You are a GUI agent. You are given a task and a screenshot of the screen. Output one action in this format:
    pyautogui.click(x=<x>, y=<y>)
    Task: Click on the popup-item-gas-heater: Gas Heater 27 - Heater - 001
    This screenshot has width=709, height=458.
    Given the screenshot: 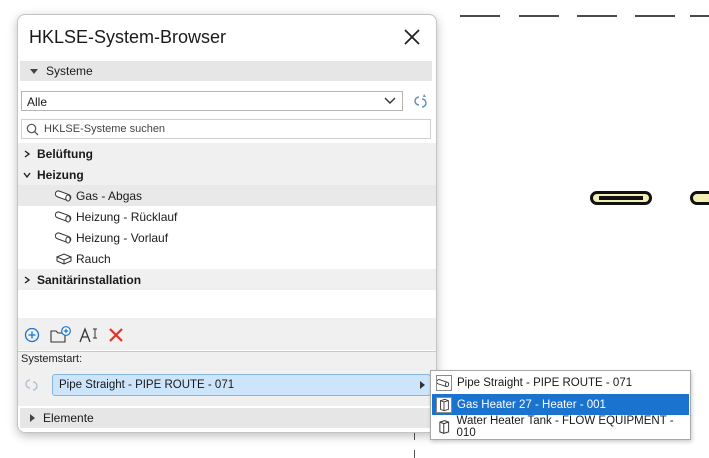 What is the action you would take?
    pyautogui.click(x=560, y=404)
    